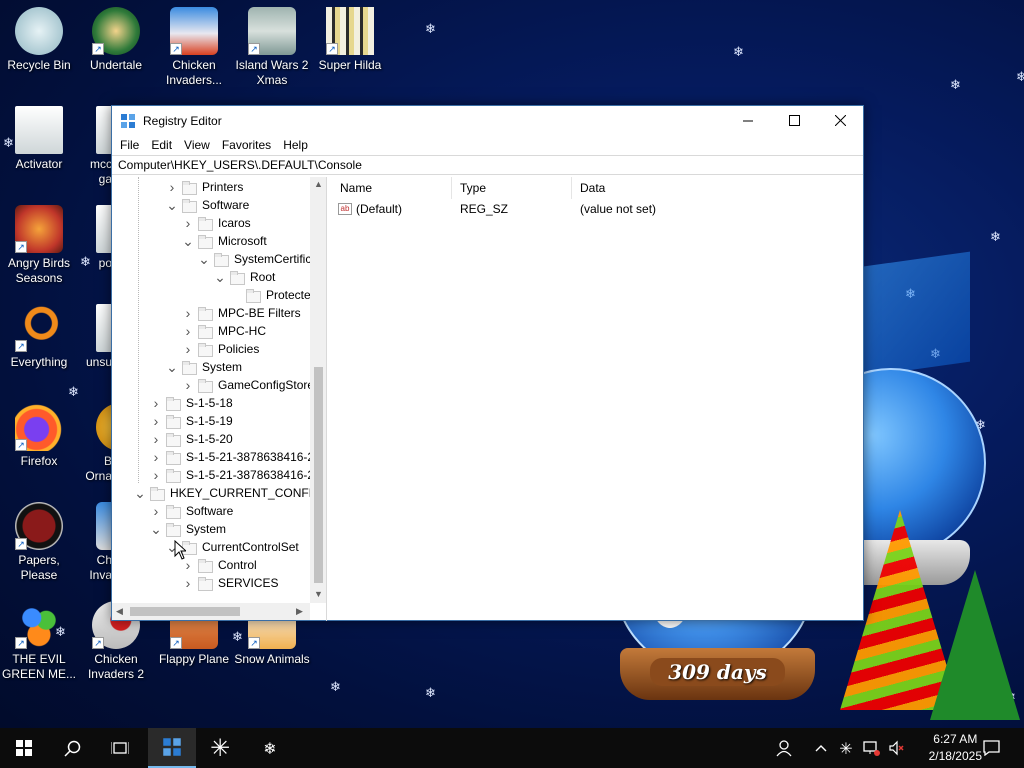 The height and width of the screenshot is (768, 1024). What do you see at coordinates (39, 542) in the screenshot?
I see `desktop-icon-papers-please: ↗ Papers, Please` at bounding box center [39, 542].